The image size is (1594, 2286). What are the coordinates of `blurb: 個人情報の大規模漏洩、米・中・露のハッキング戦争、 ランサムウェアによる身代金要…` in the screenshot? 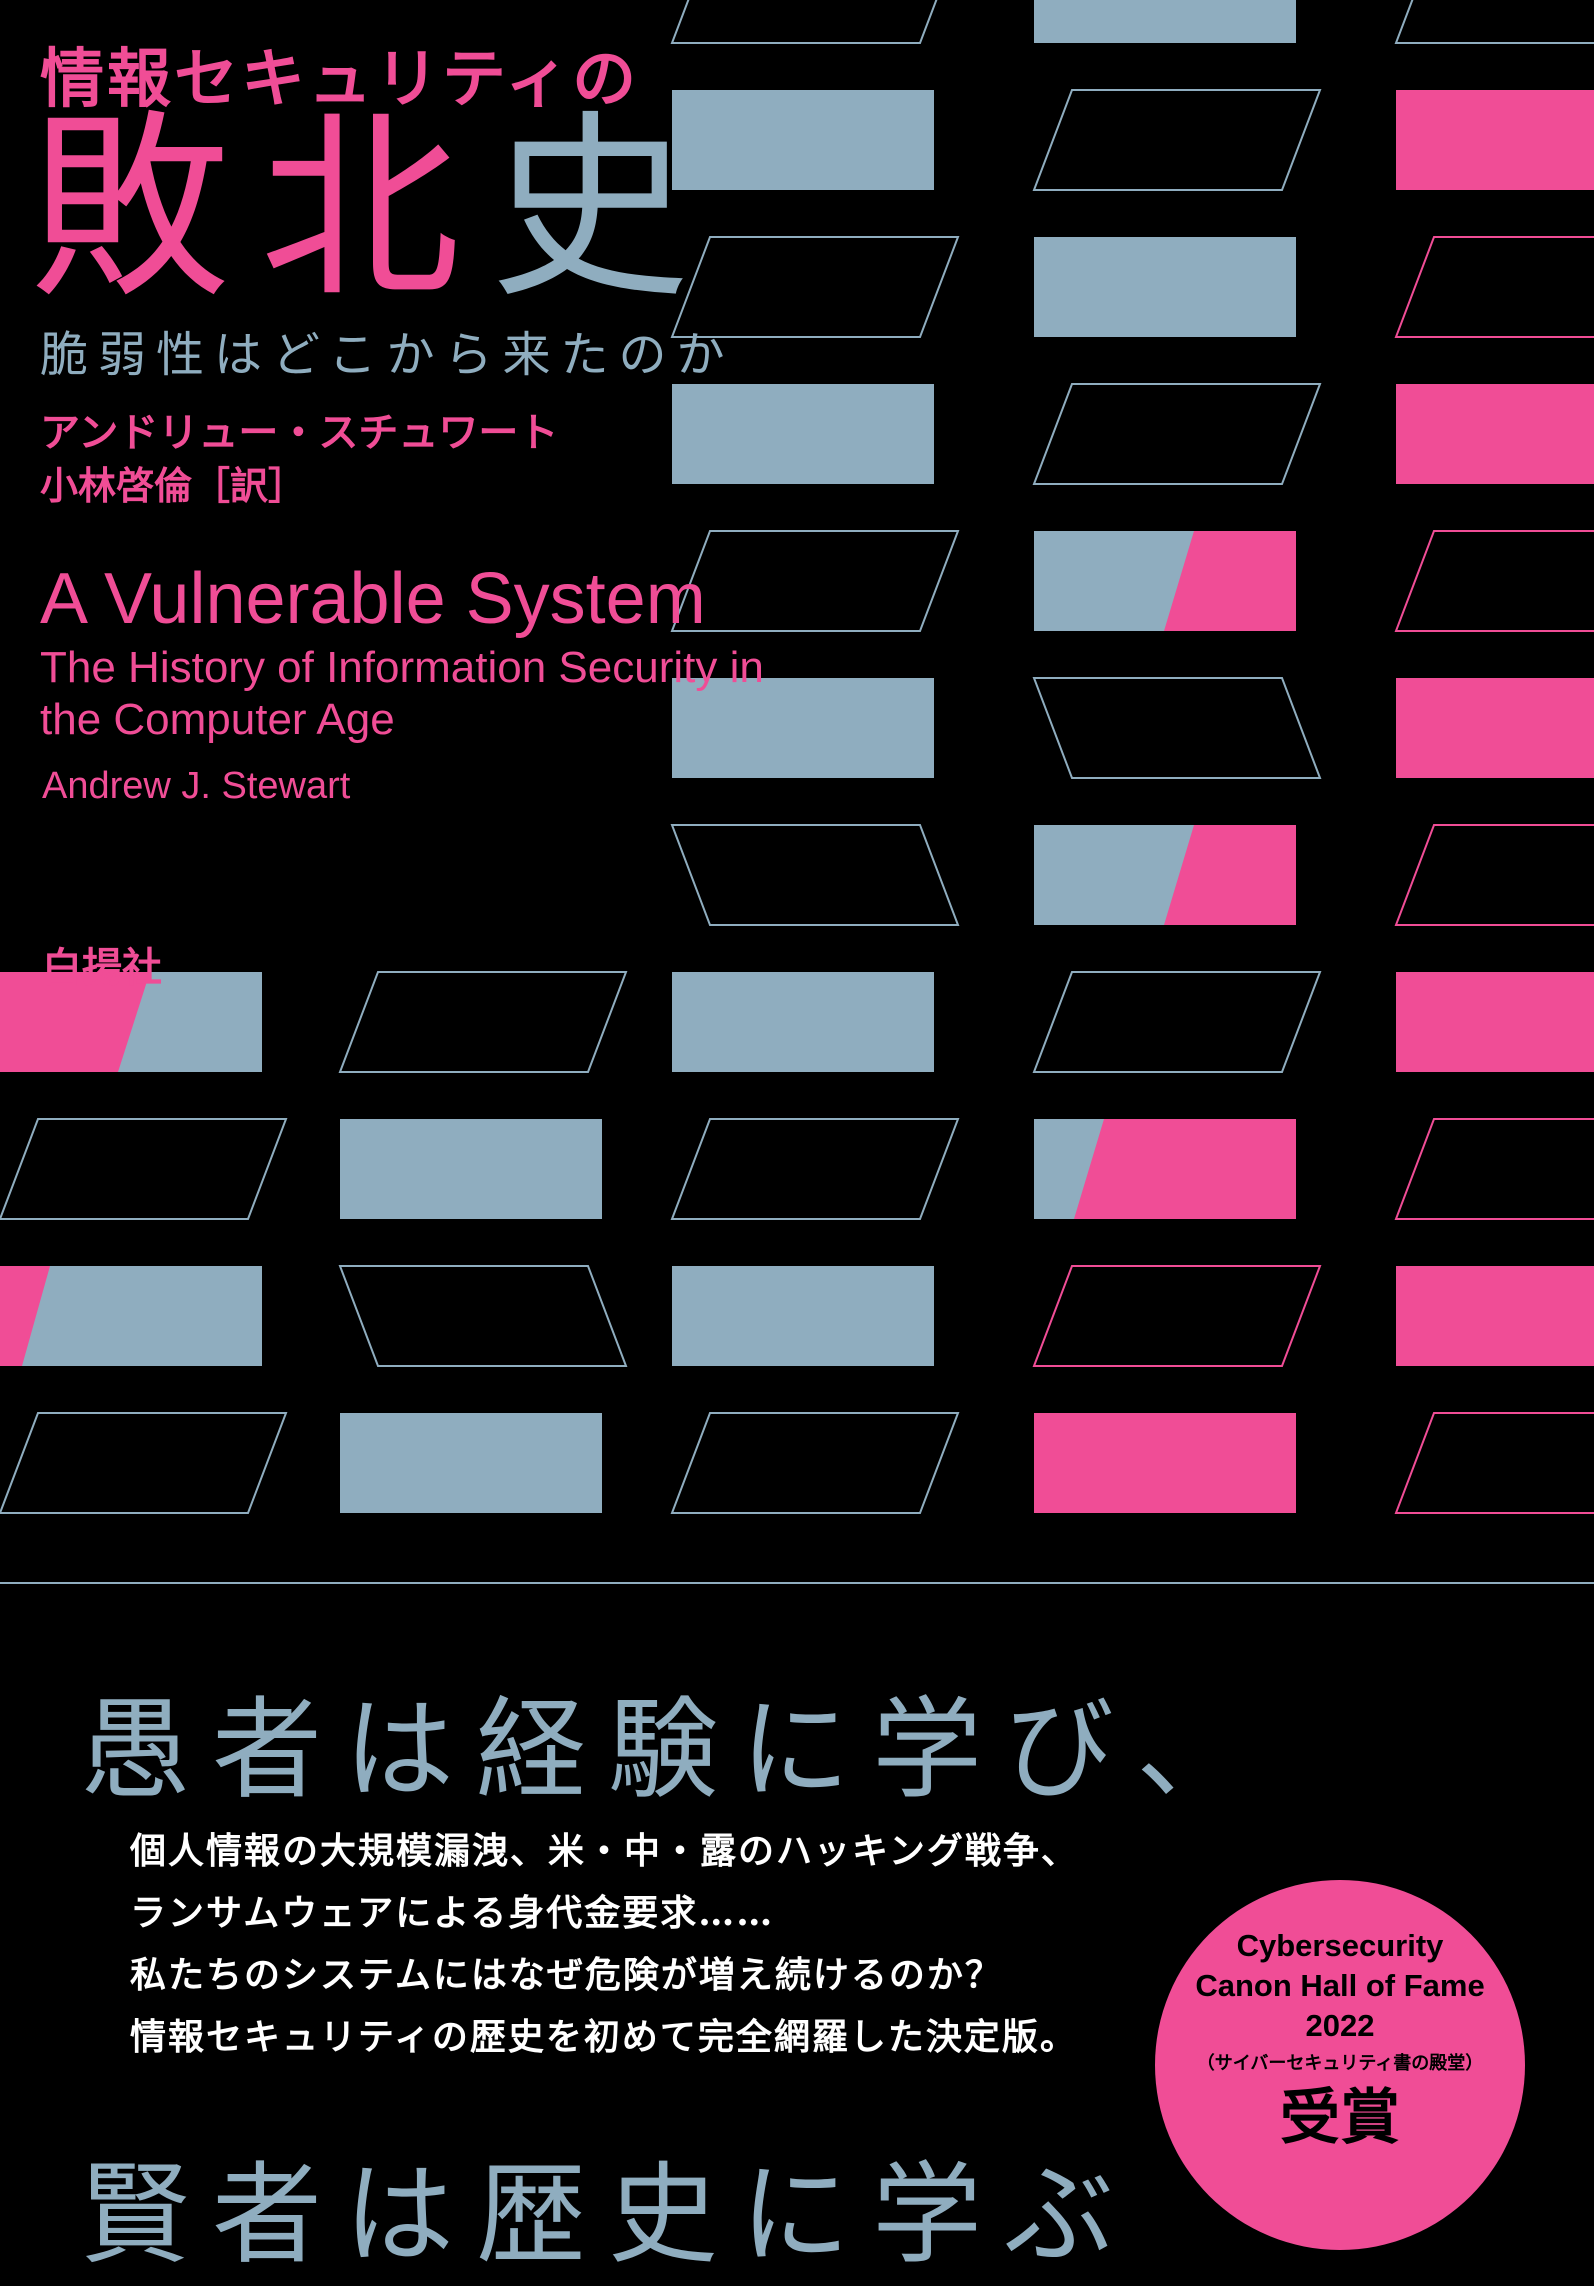 It's located at (604, 1944).